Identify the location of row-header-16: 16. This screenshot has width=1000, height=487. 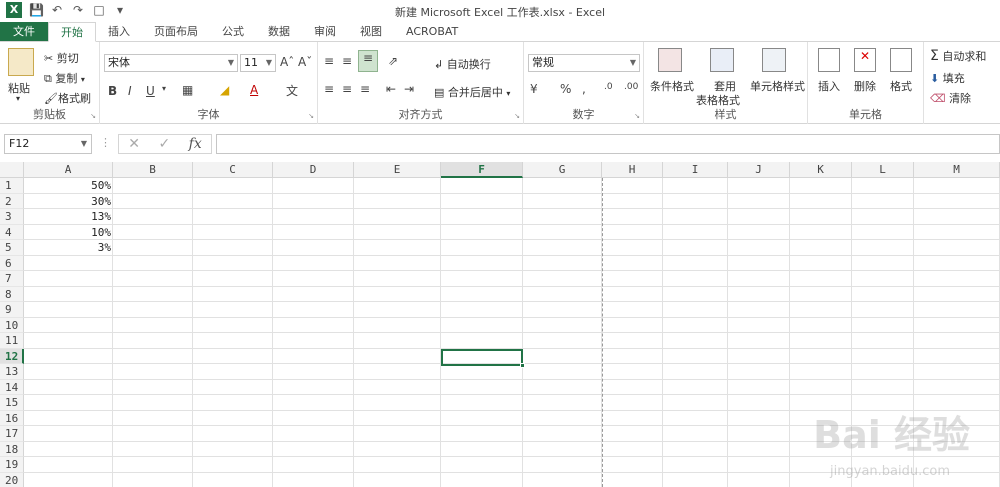
(12, 418).